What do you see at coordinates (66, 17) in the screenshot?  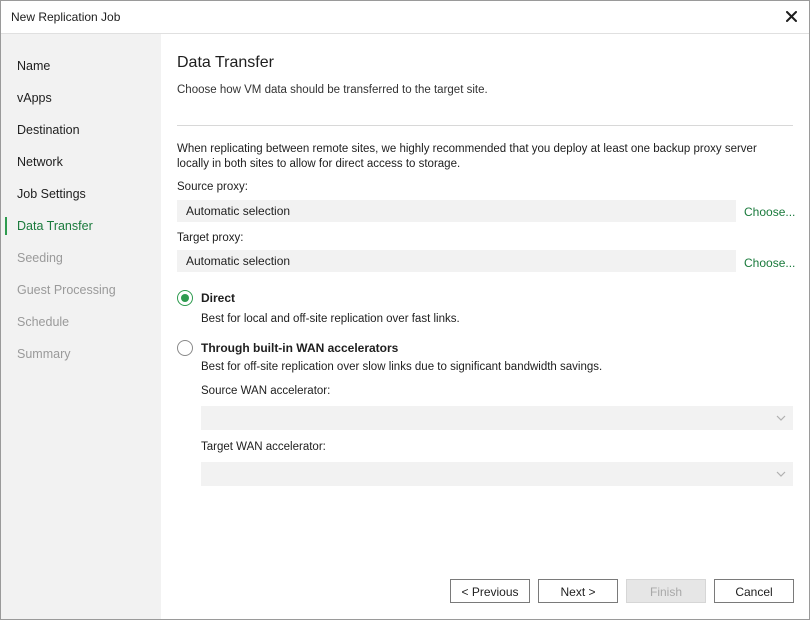 I see `window-title: New Replication Job` at bounding box center [66, 17].